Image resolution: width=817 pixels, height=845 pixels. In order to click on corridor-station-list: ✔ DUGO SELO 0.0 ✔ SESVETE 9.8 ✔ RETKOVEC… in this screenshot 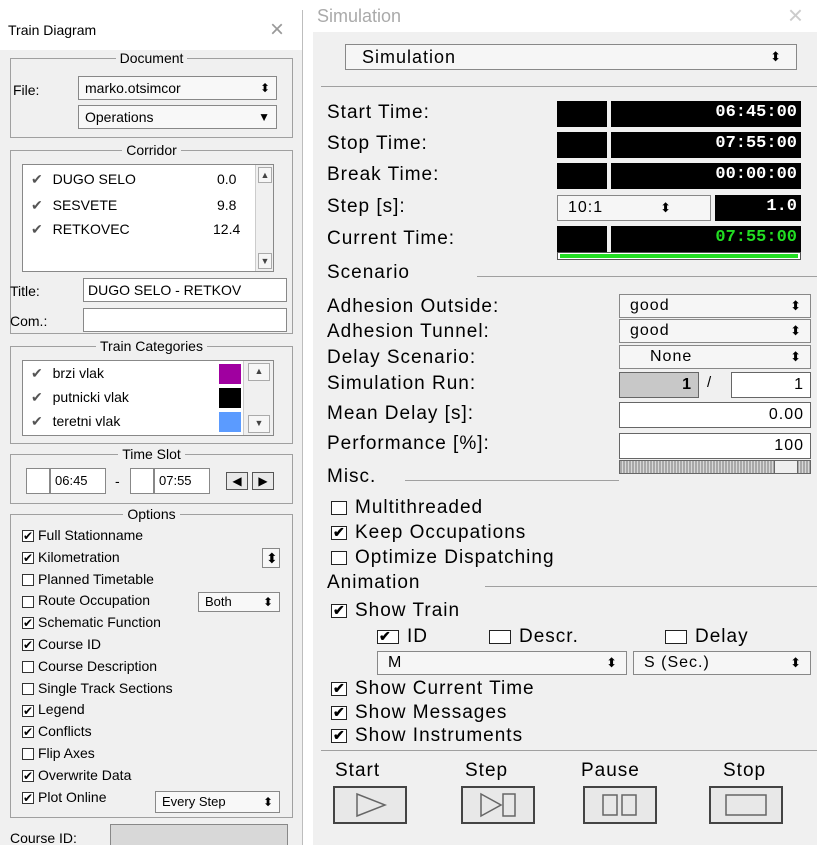, I will do `click(148, 218)`.